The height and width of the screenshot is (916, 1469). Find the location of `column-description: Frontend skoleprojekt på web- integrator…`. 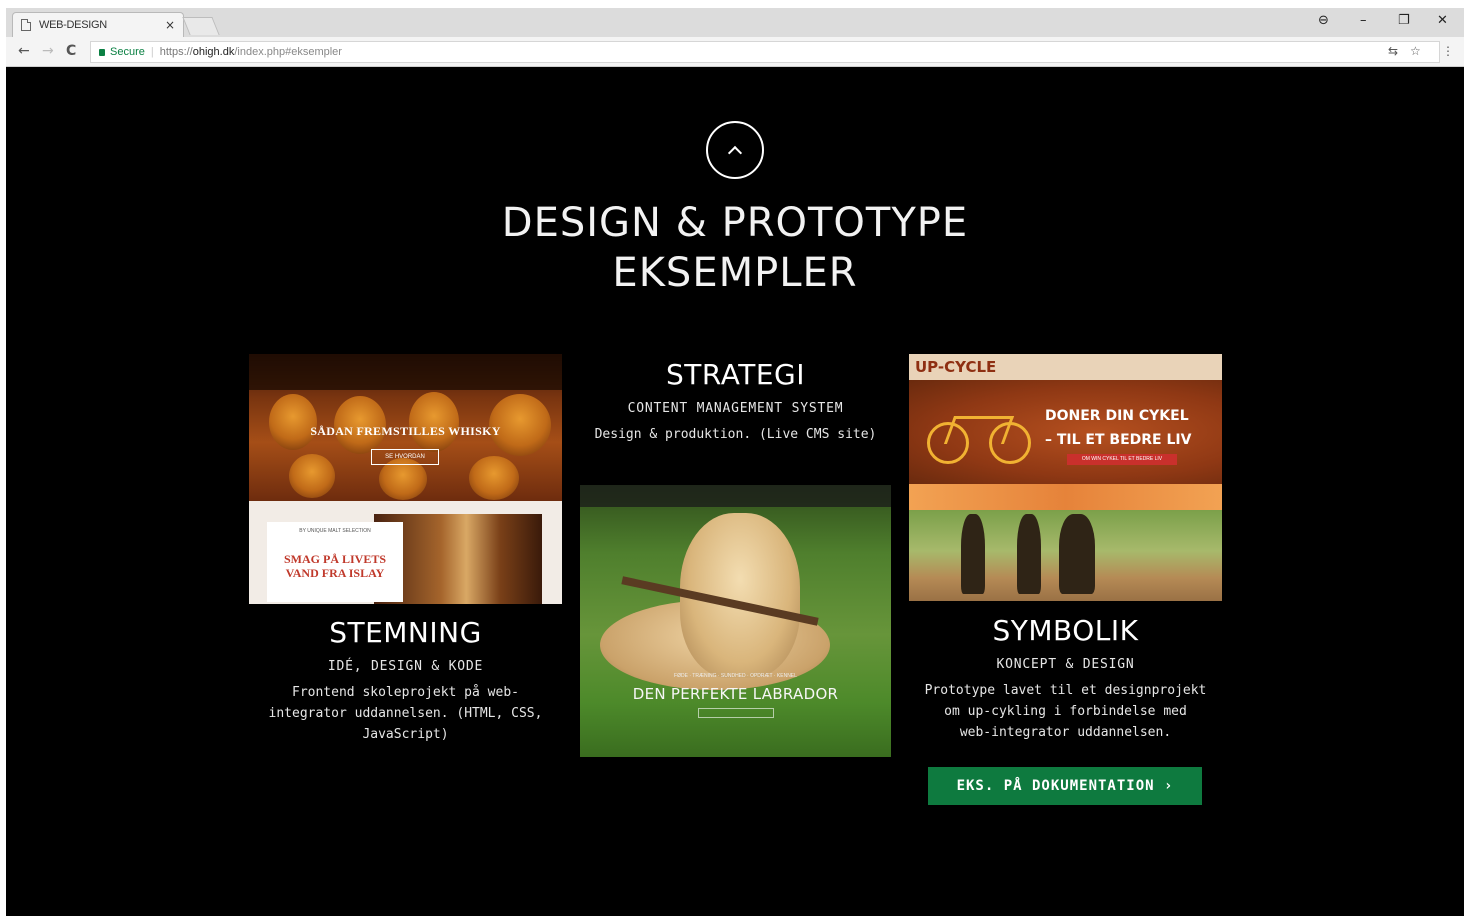

column-description: Frontend skoleprojekt på web- integrator… is located at coordinates (405, 713).